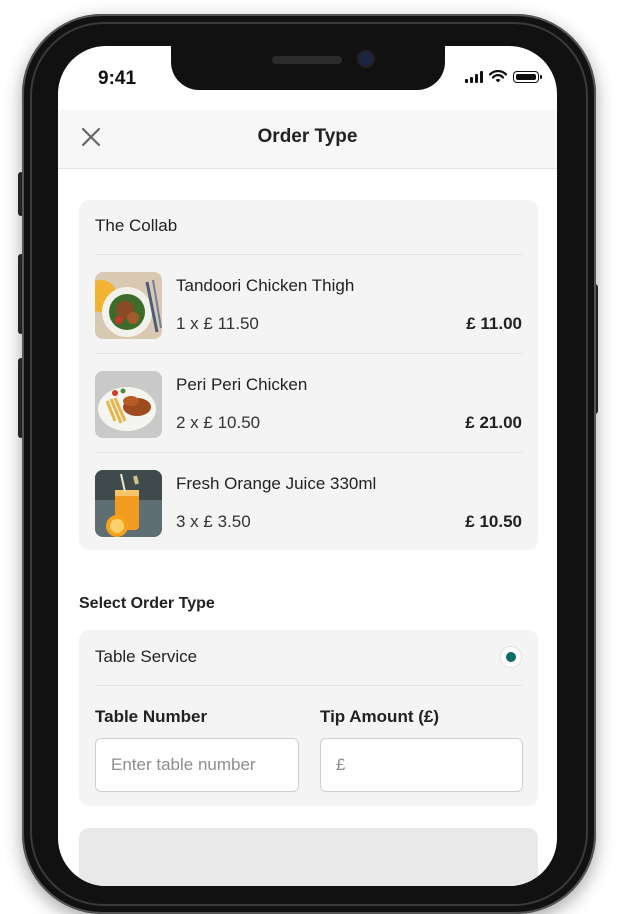  I want to click on item-total: £ 10.50, so click(493, 521).